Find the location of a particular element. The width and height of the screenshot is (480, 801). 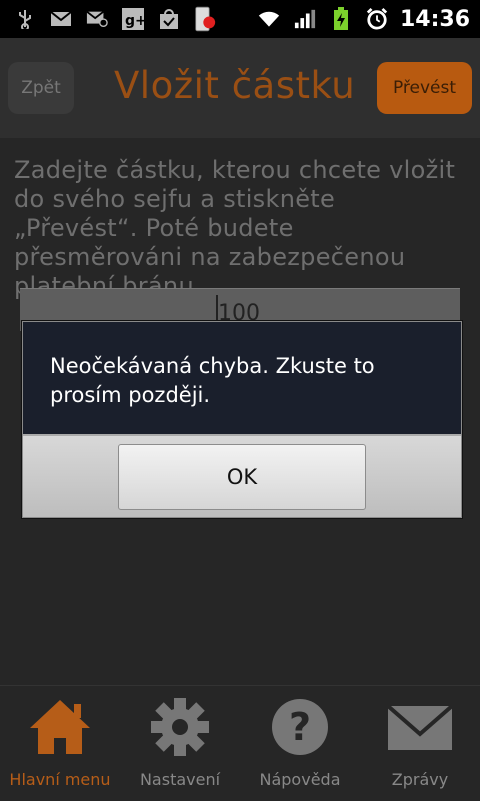

header: Zpět Vložit částku Převést is located at coordinates (240, 88).